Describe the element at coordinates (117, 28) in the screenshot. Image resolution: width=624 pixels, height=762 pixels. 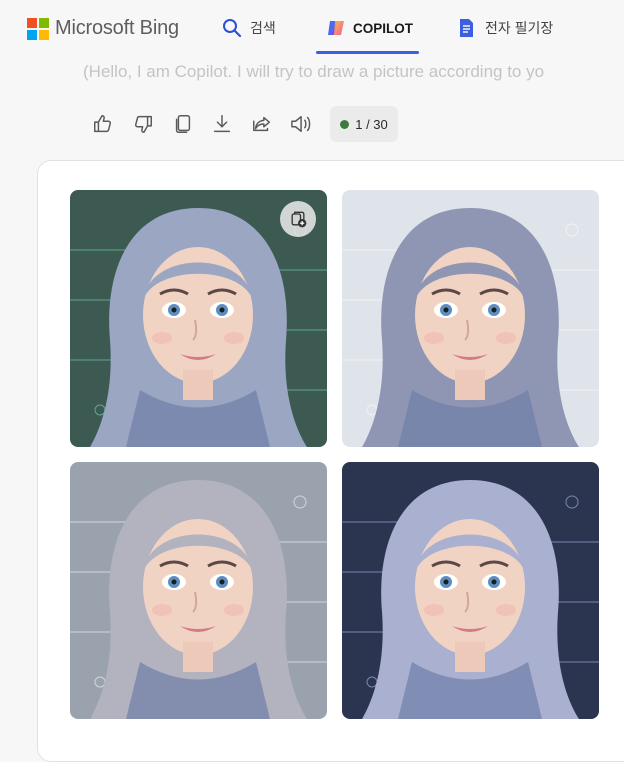
I see `logo-text: Microsoft Bing` at that location.